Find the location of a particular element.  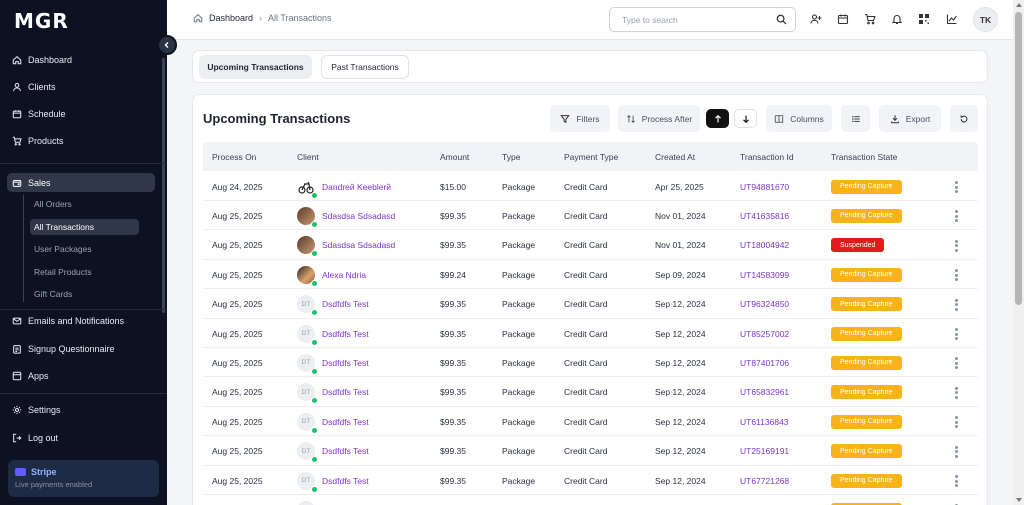

table-row: Pending Capture is located at coordinates (590, 500).